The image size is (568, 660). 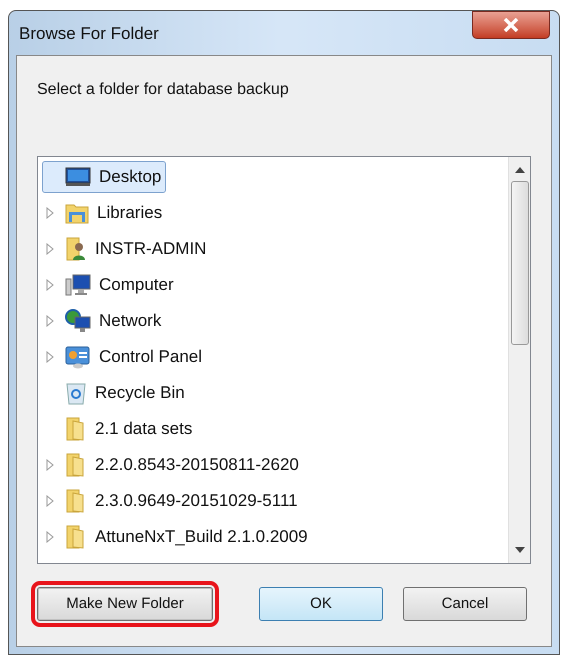 I want to click on tree-item: Recycle Bin, so click(x=116, y=393).